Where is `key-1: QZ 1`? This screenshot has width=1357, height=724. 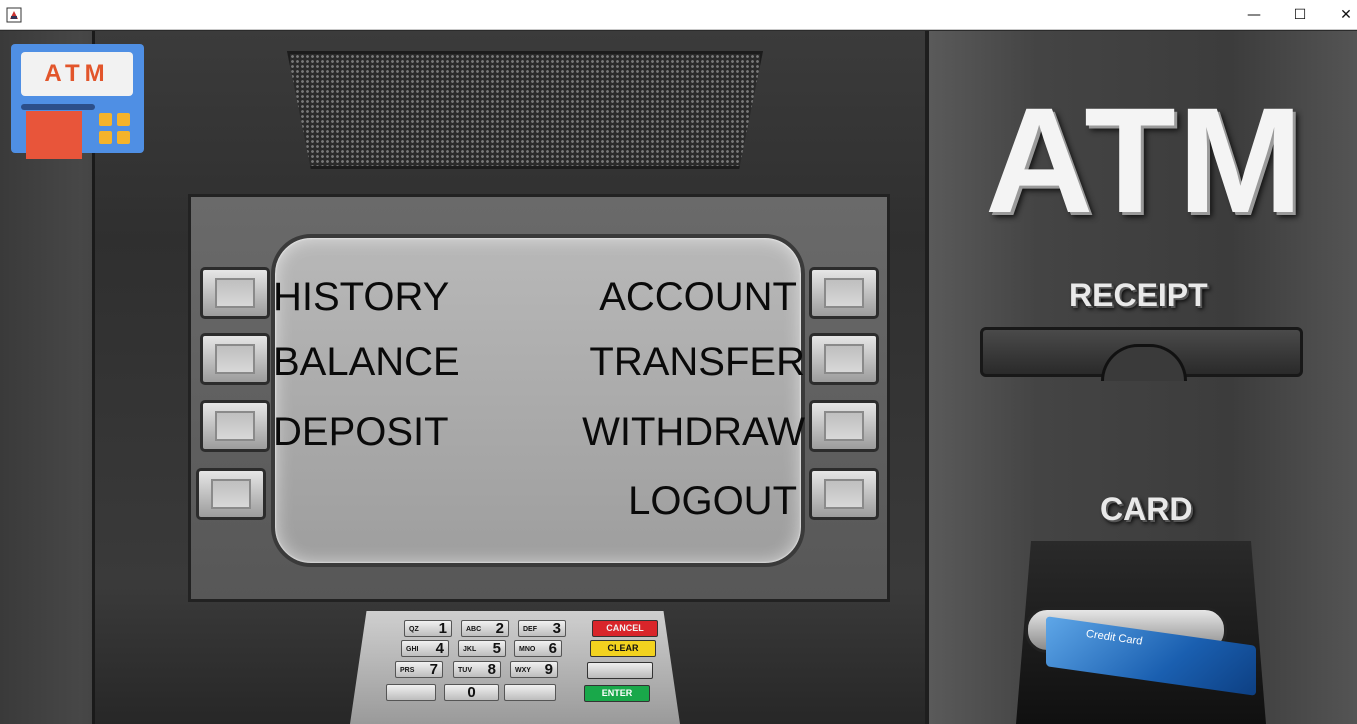
key-1: QZ 1 is located at coordinates (428, 628).